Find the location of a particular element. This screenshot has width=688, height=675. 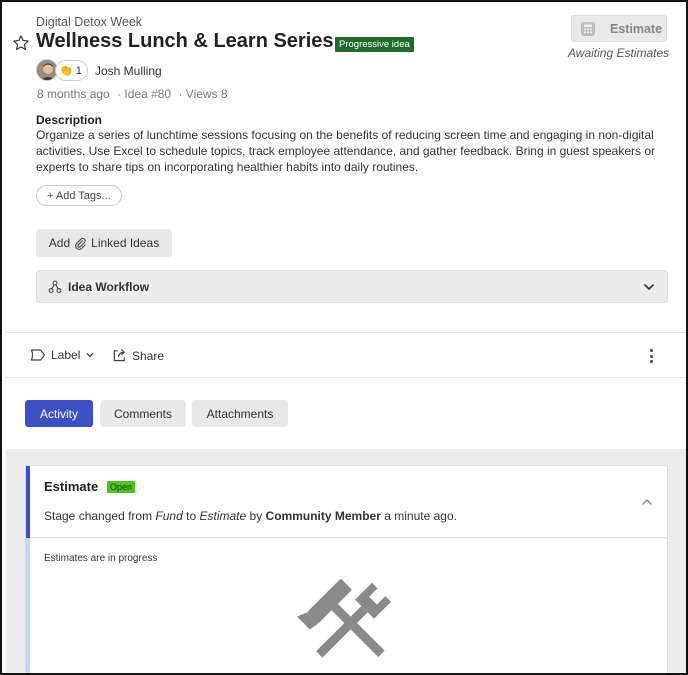

stage-title: Estimate is located at coordinates (71, 486).